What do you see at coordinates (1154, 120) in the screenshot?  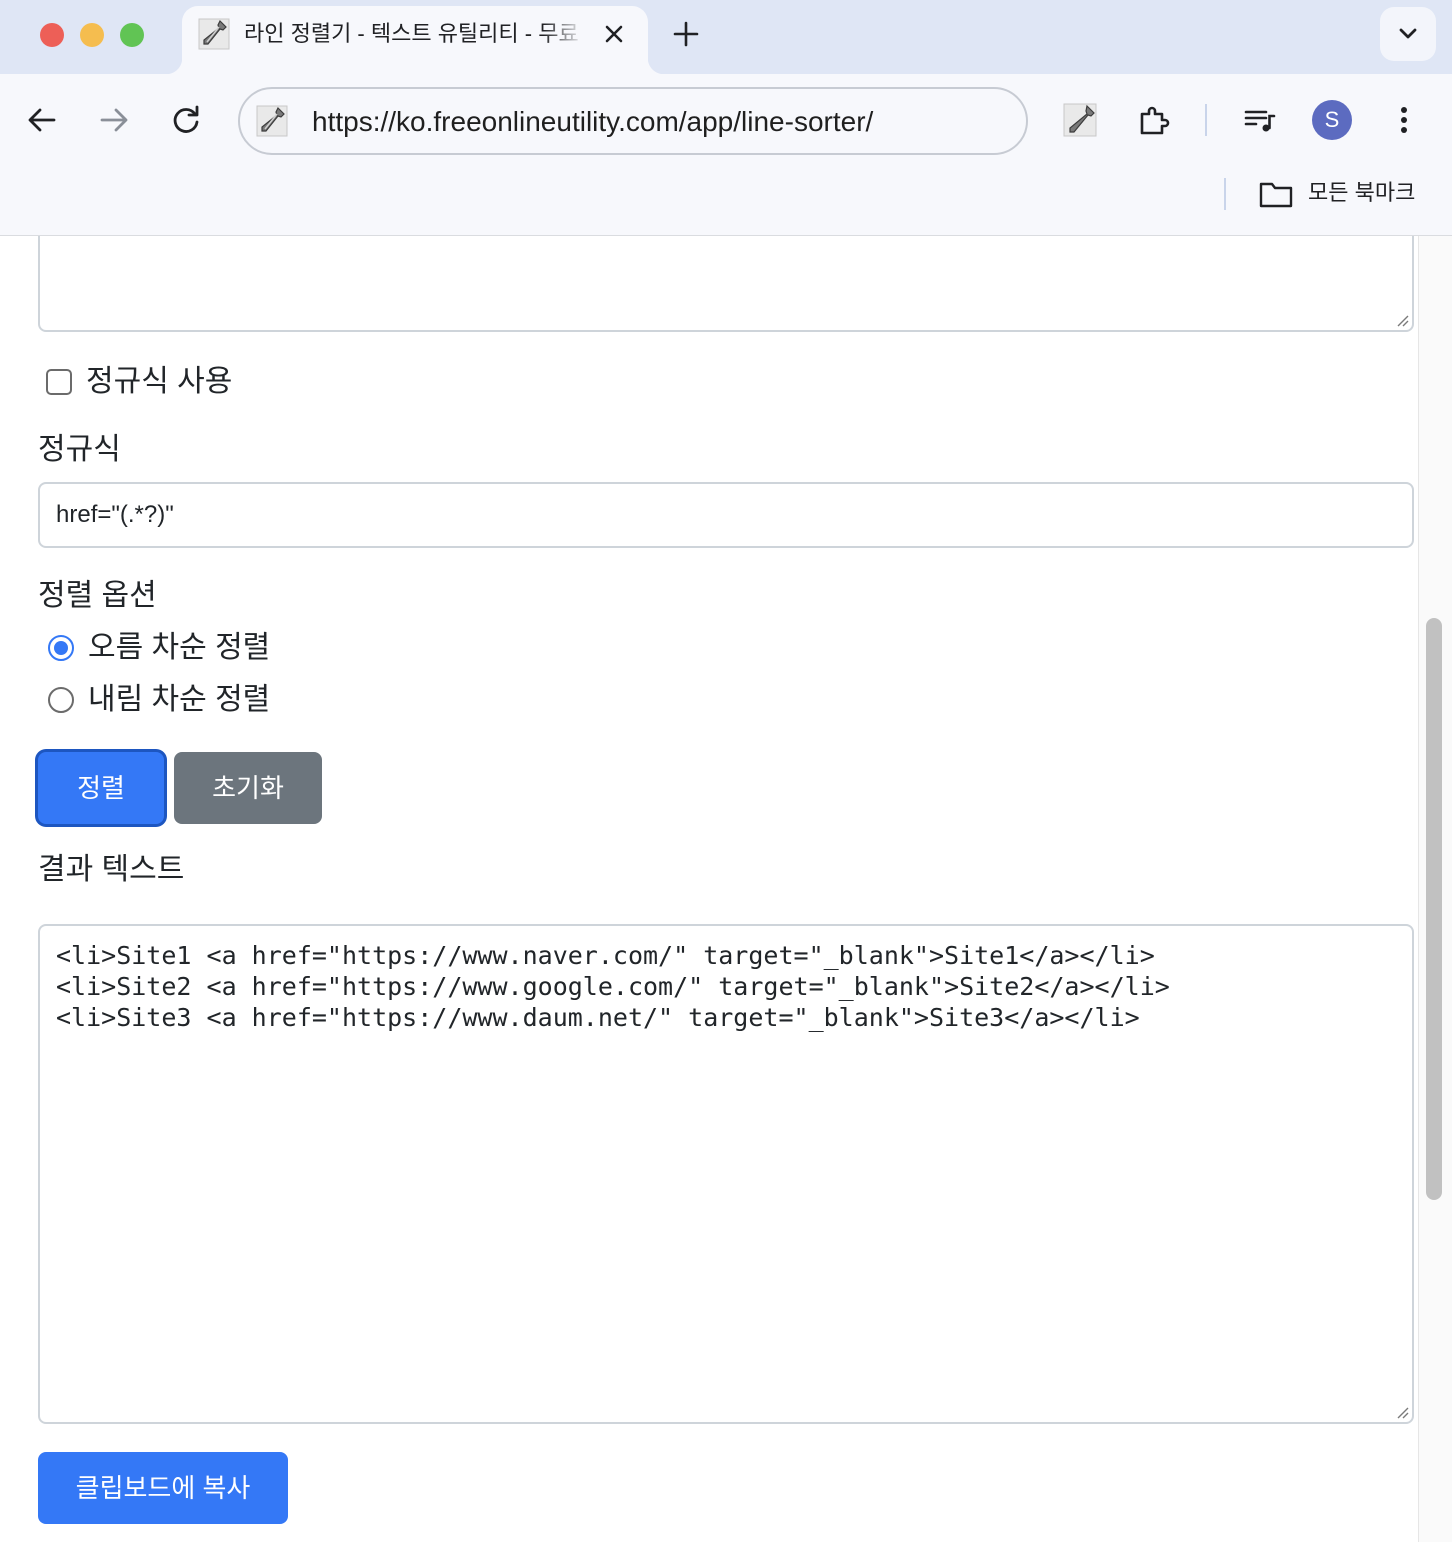 I see `extensions-puzzle-icon` at bounding box center [1154, 120].